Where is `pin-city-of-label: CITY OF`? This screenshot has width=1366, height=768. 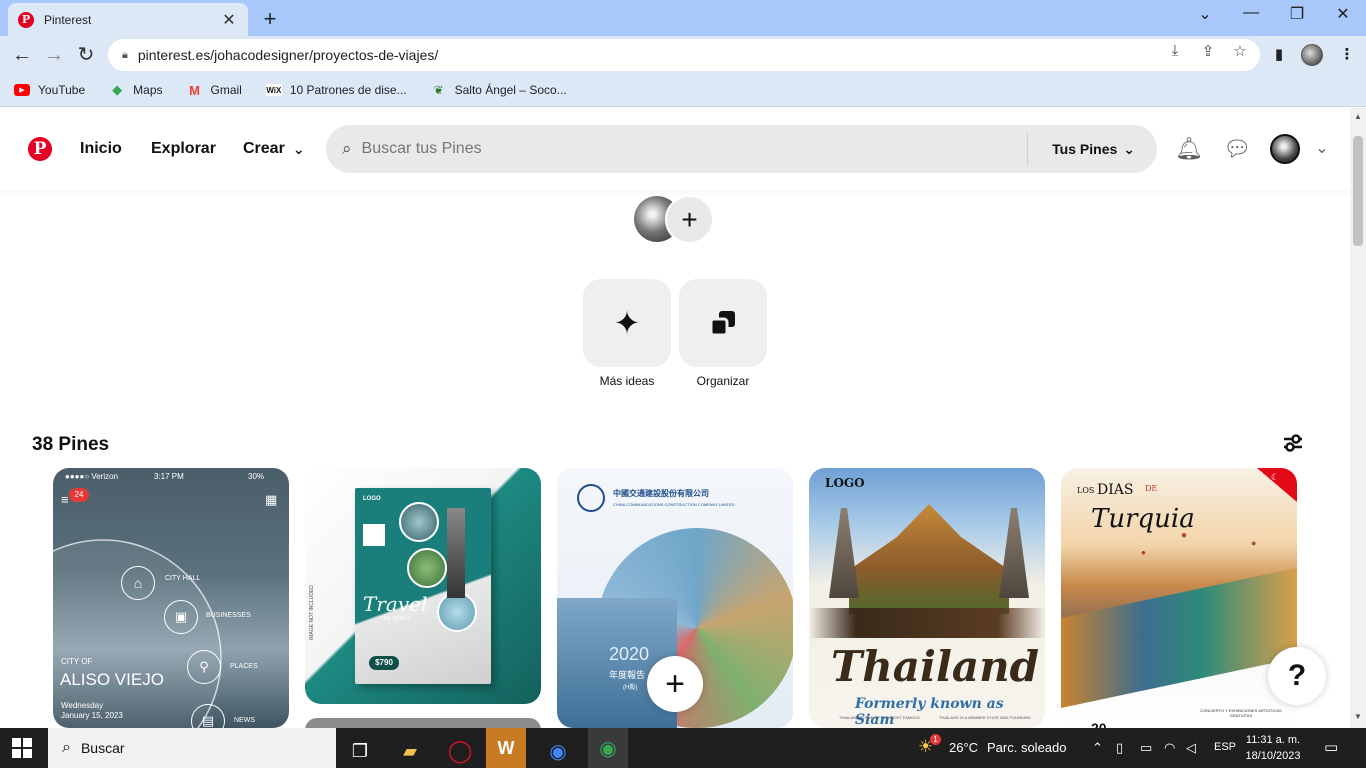
pin-city-of-label: CITY OF is located at coordinates (77, 661).